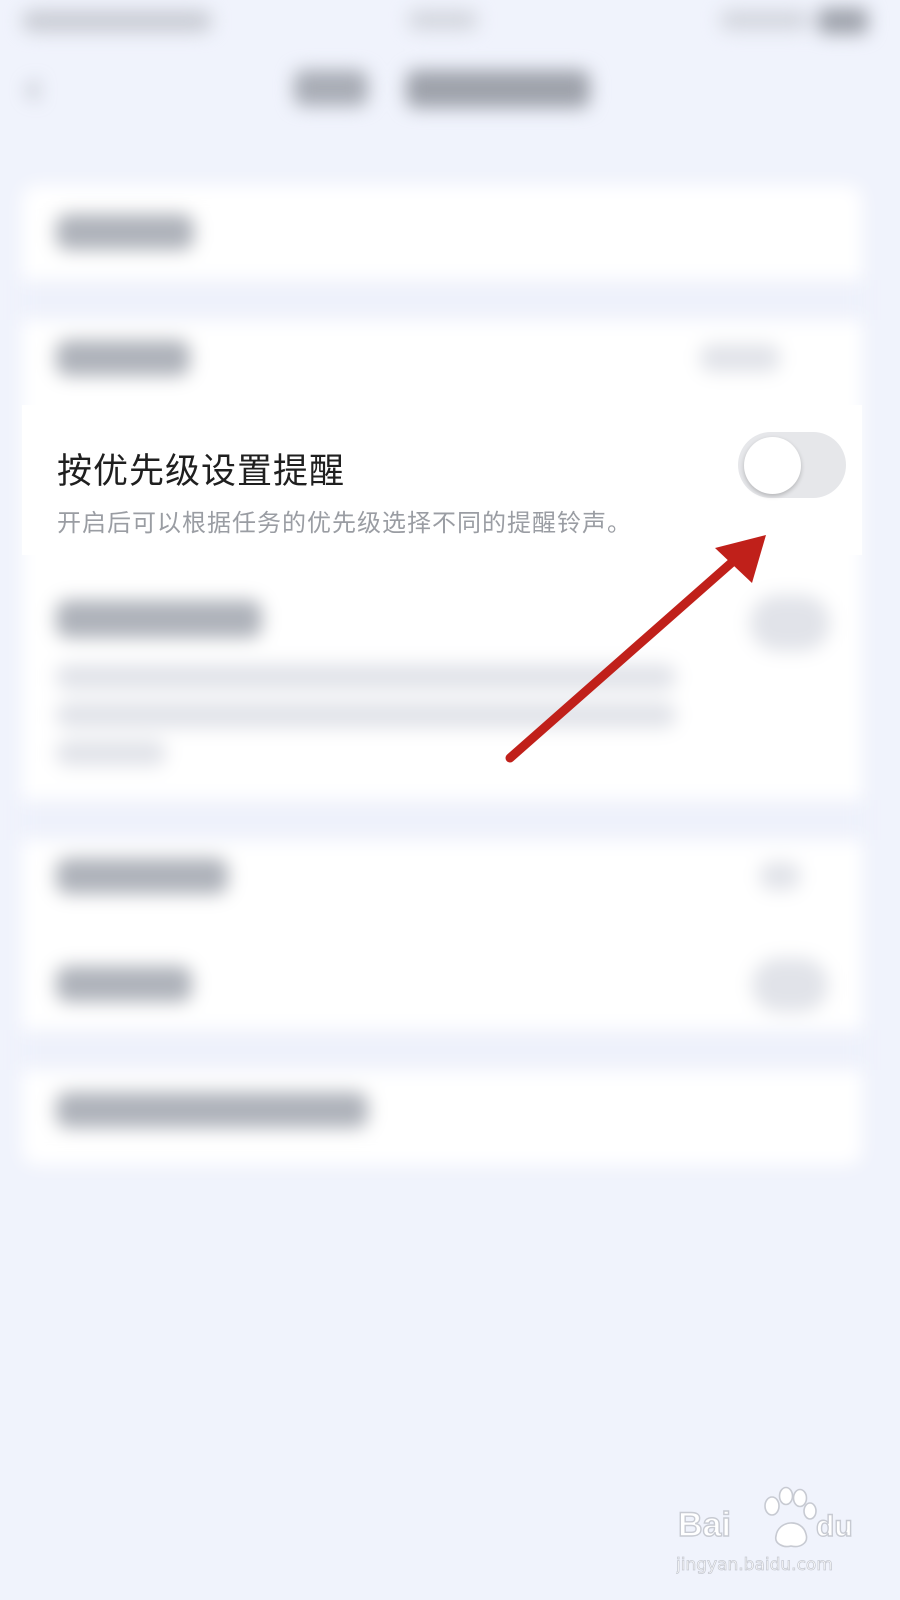  What do you see at coordinates (704, 1525) in the screenshot?
I see `watermark-brand-bai: Bai` at bounding box center [704, 1525].